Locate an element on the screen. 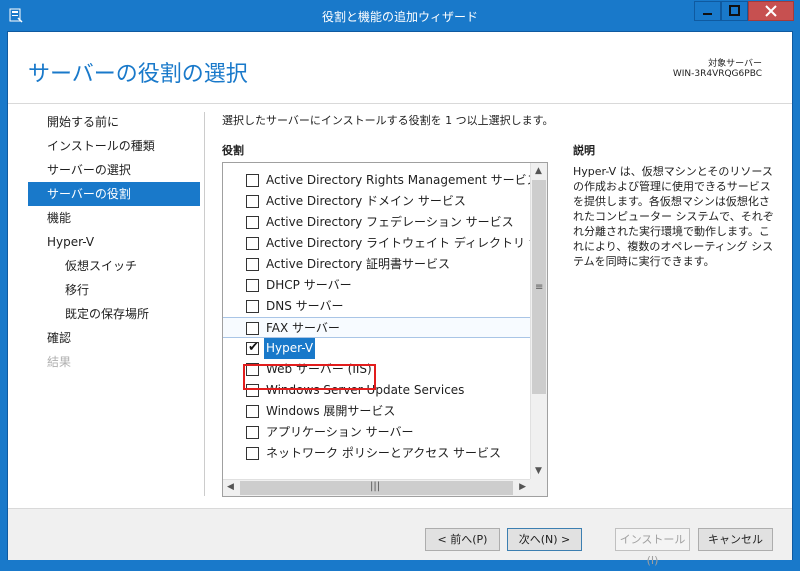  close-button is located at coordinates (771, 11).